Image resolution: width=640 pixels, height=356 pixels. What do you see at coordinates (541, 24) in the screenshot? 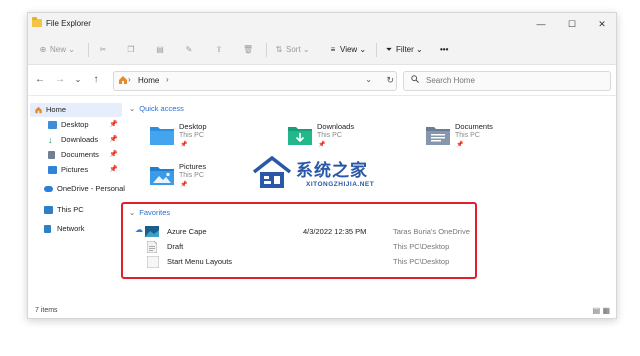
I see `minimize-button: —` at bounding box center [541, 24].